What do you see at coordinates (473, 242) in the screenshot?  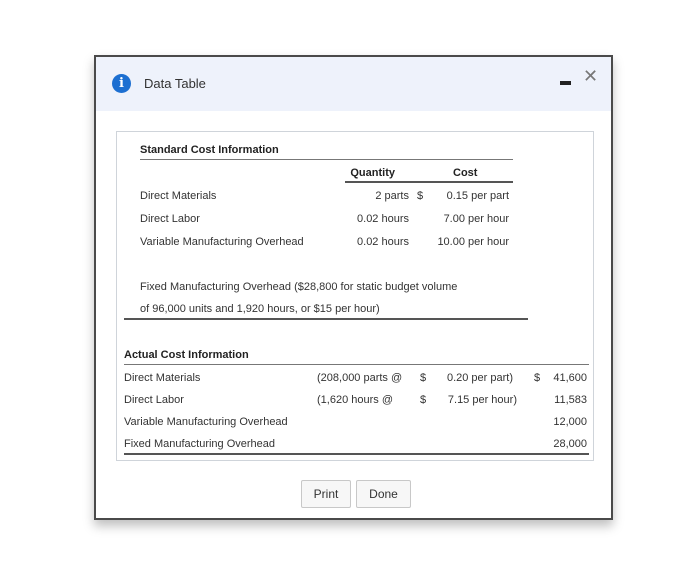 I see `std-row-cost: 10.00 per hour` at bounding box center [473, 242].